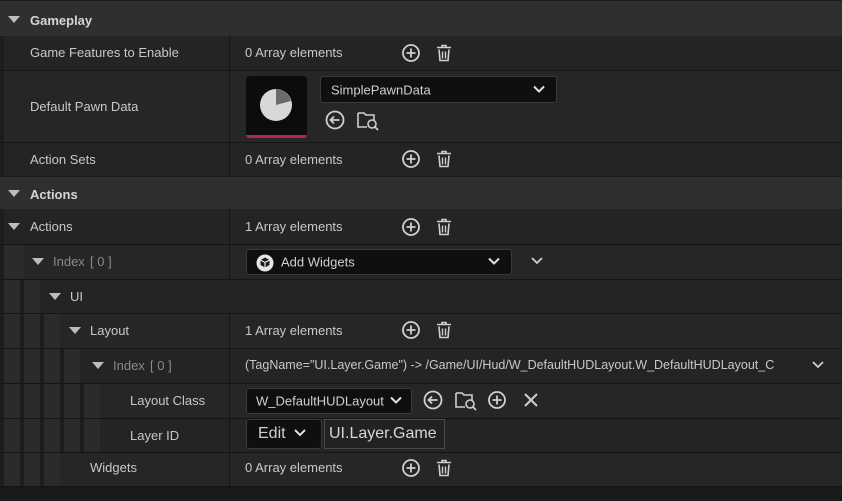 The image size is (842, 501). I want to click on x-icon, so click(531, 400).